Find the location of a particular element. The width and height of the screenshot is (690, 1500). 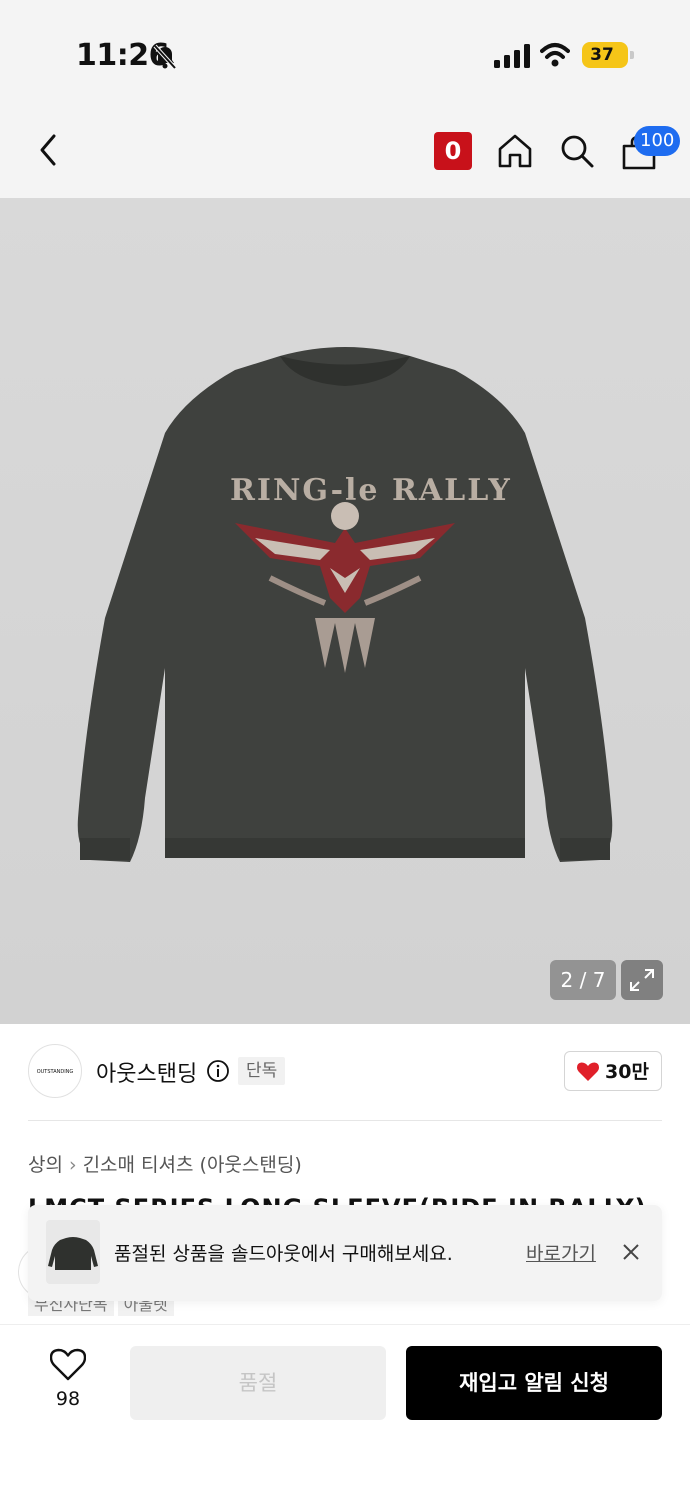

cart-count-badge: 100 is located at coordinates (657, 141).